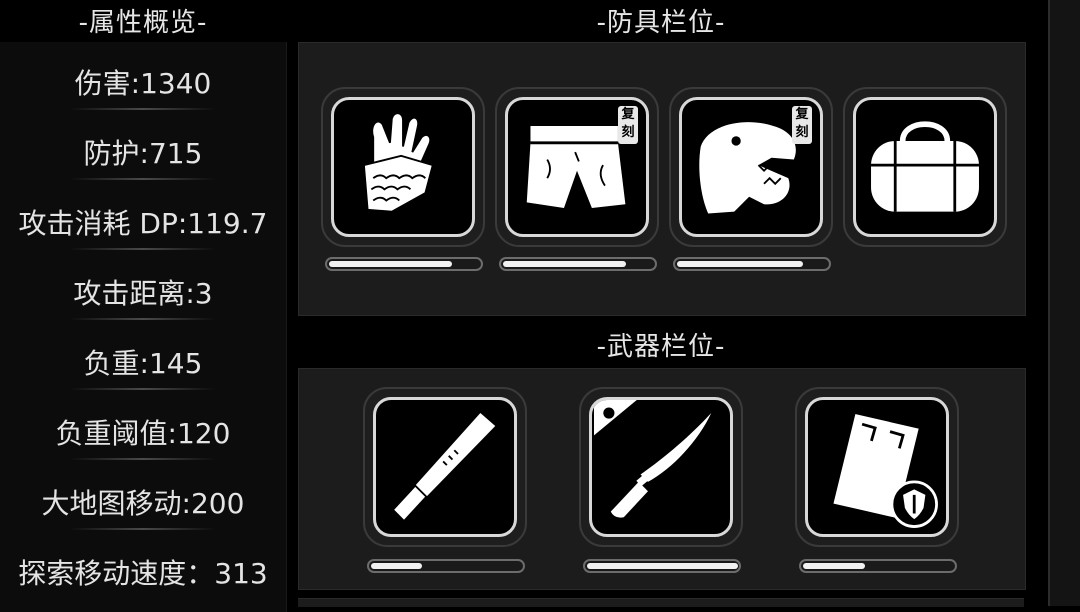 This screenshot has height=612, width=1080. What do you see at coordinates (653, 459) in the screenshot?
I see `knife-icon` at bounding box center [653, 459].